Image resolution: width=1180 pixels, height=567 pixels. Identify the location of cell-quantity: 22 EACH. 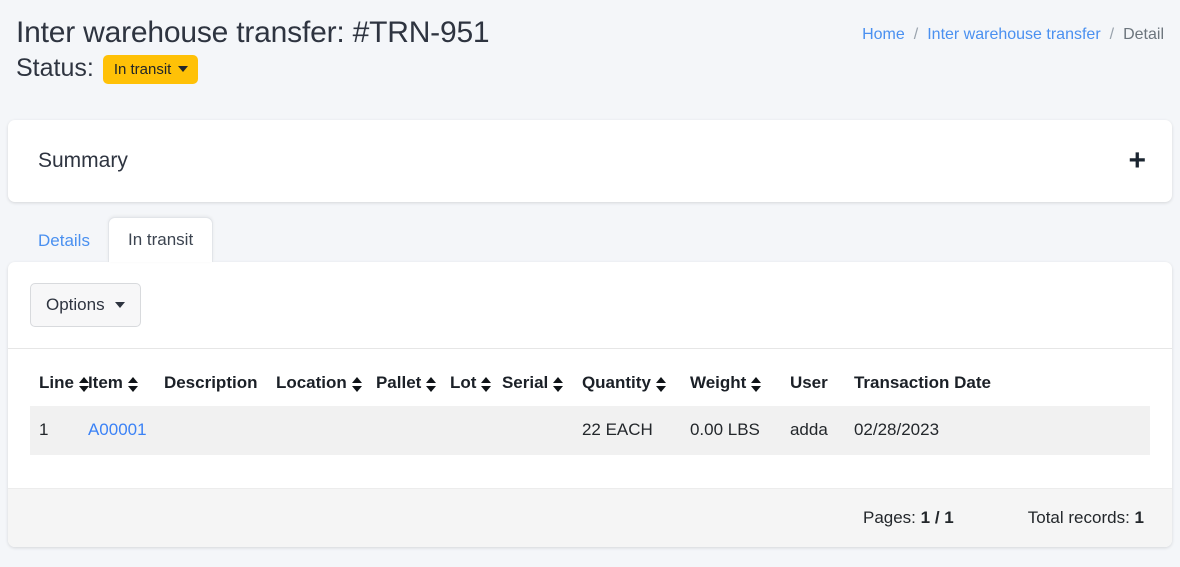
(635, 430).